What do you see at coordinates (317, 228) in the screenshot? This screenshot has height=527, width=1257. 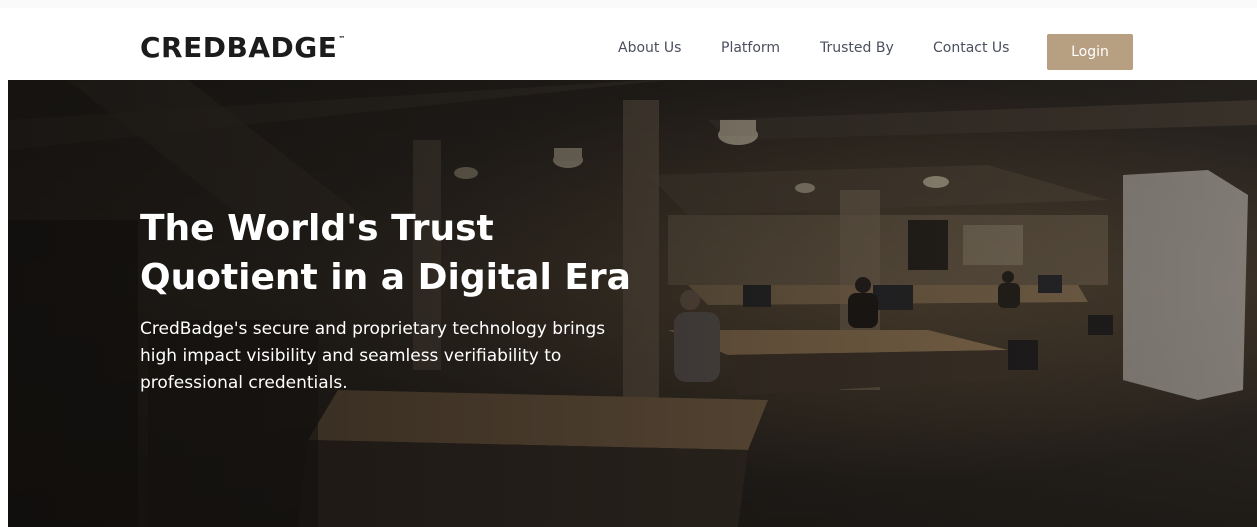 I see `hero-title-line: The World's Trust` at bounding box center [317, 228].